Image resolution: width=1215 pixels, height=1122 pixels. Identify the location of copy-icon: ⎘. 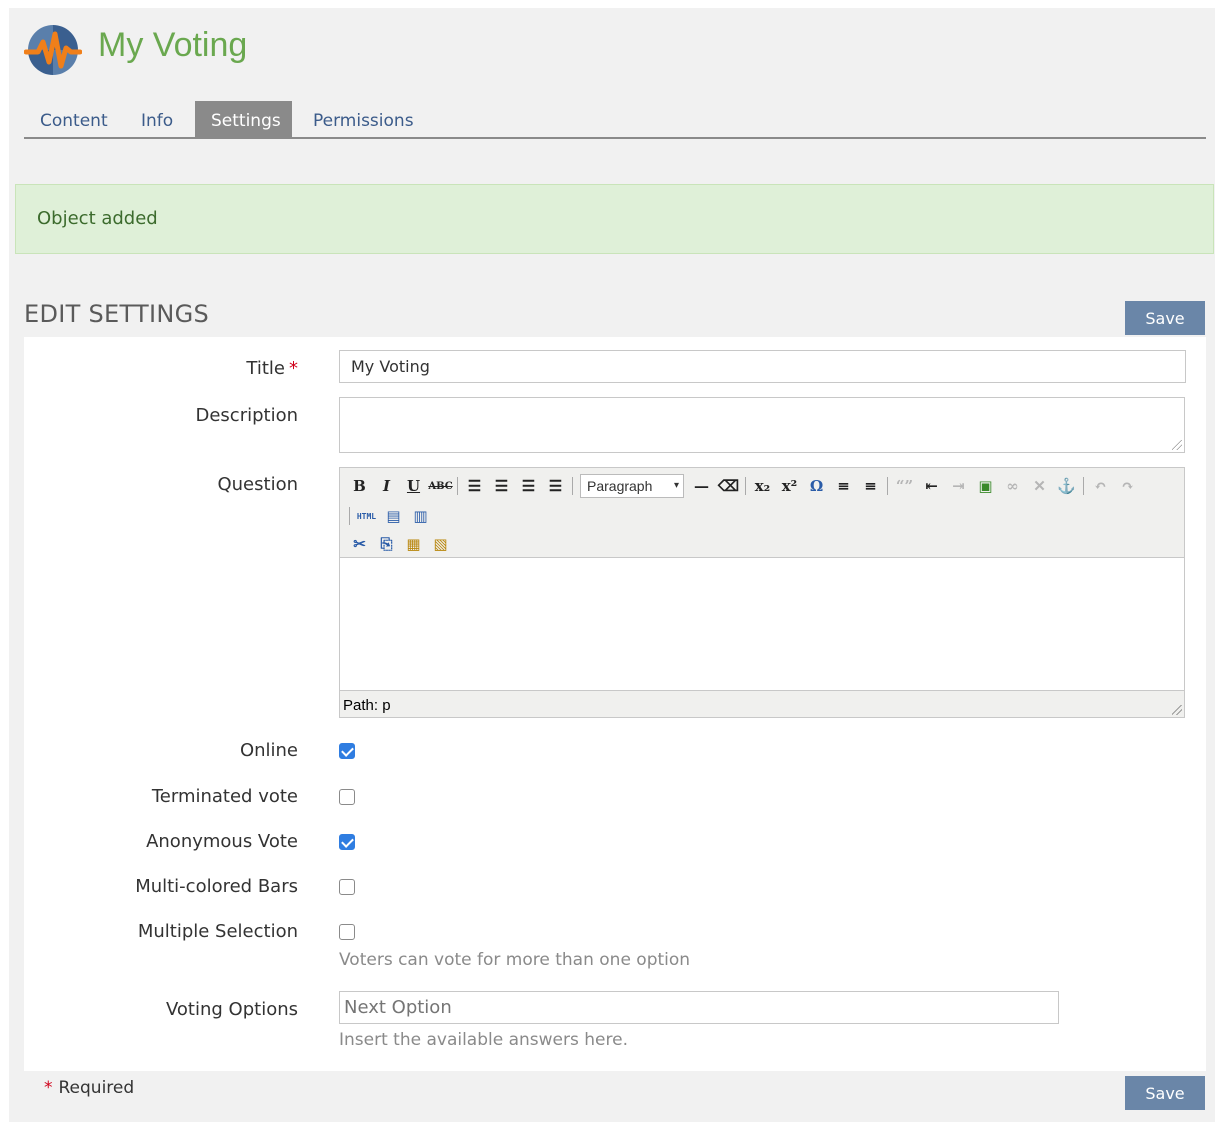
(386, 544).